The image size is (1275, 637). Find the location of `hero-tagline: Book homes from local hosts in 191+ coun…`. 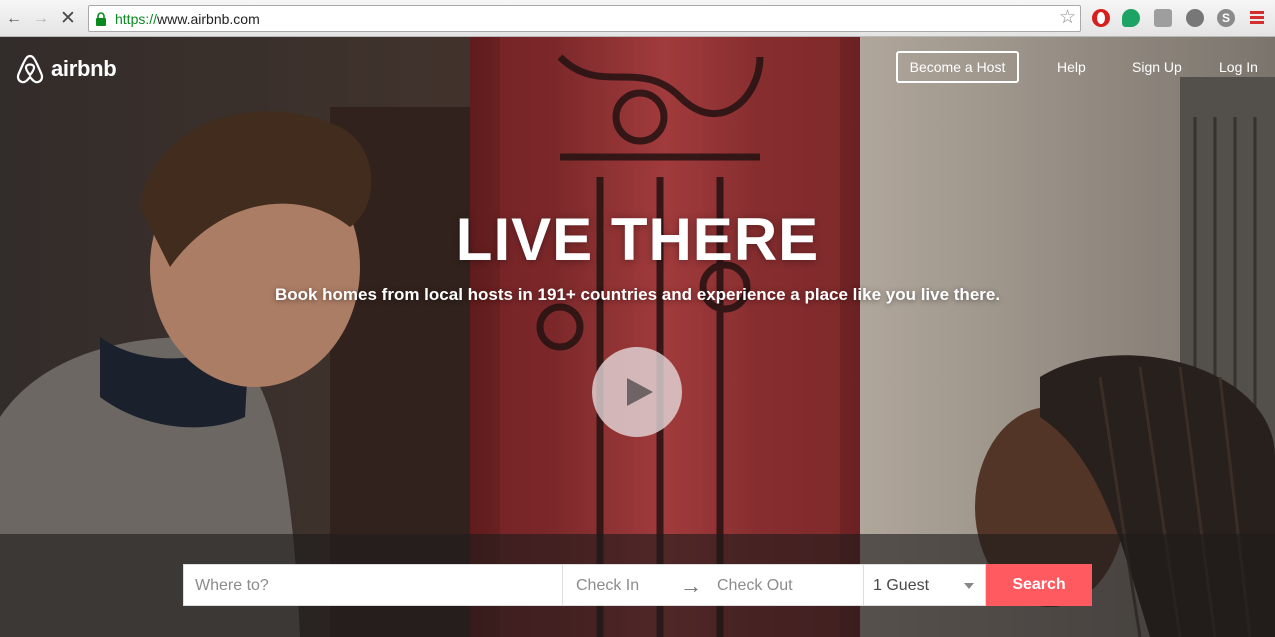

hero-tagline: Book homes from local hosts in 191+ coun… is located at coordinates (637, 294).